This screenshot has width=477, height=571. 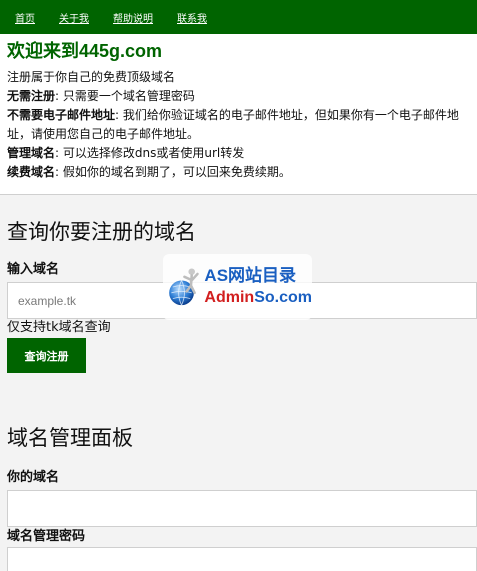 I want to click on your-domain-input, so click(x=242, y=508).